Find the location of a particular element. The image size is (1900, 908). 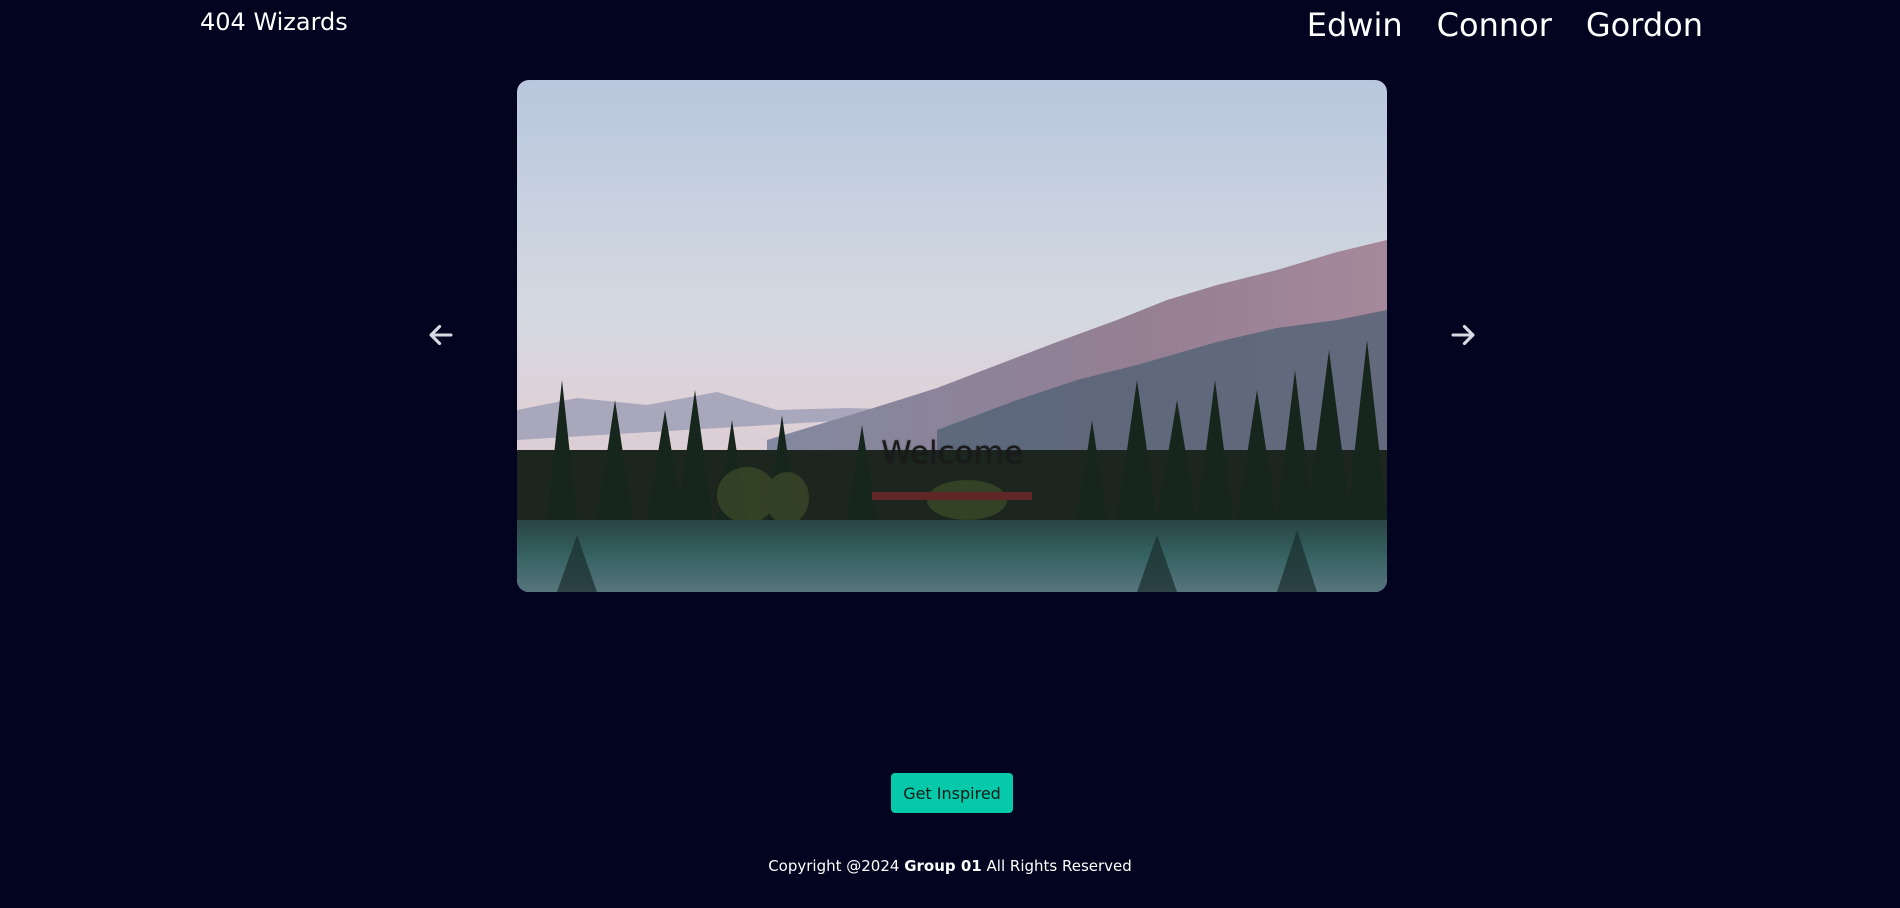

main-nav: Edwin Connor Gordon is located at coordinates (1505, 25).